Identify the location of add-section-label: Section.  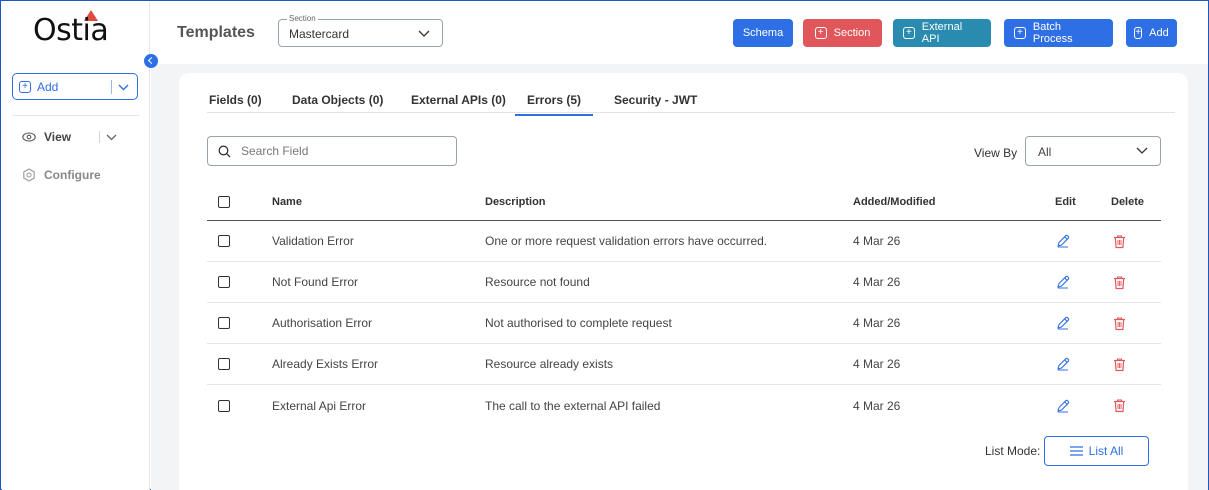
(852, 33).